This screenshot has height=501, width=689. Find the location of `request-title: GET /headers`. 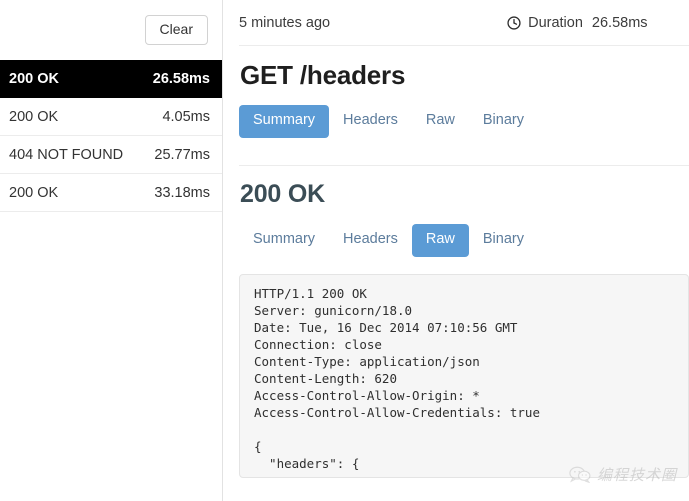

request-title: GET /headers is located at coordinates (323, 75).